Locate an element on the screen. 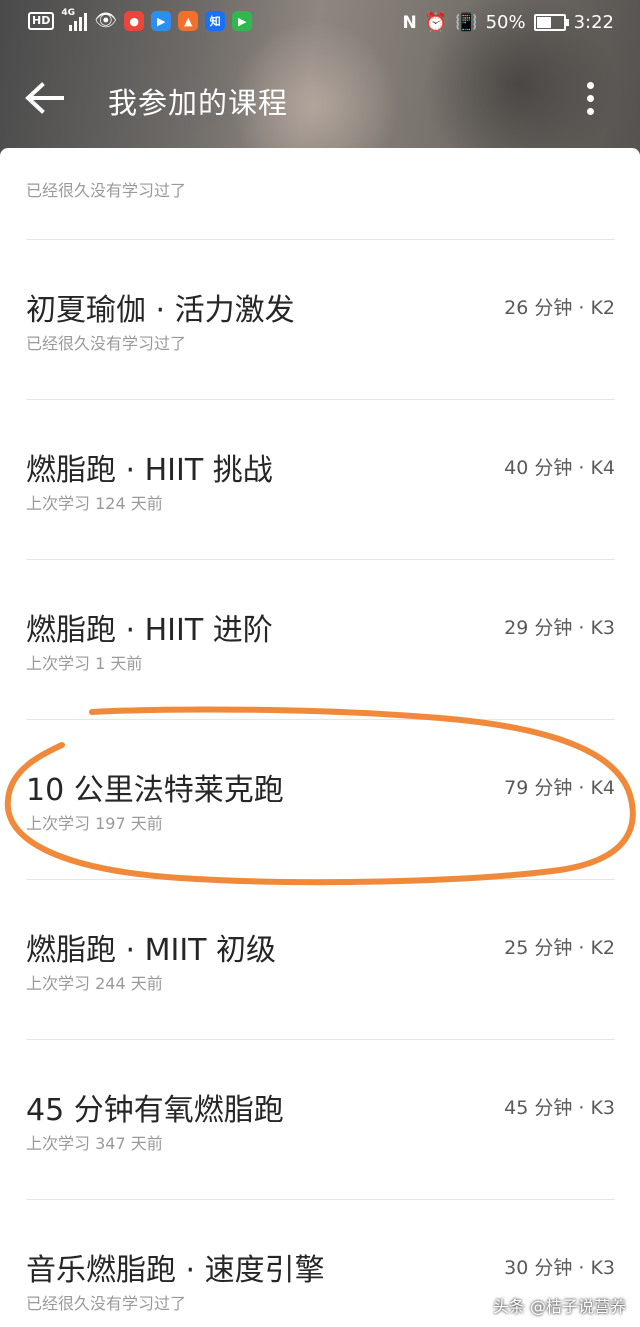  course-last-studied: 上次学习 347 天前 is located at coordinates (94, 1143).